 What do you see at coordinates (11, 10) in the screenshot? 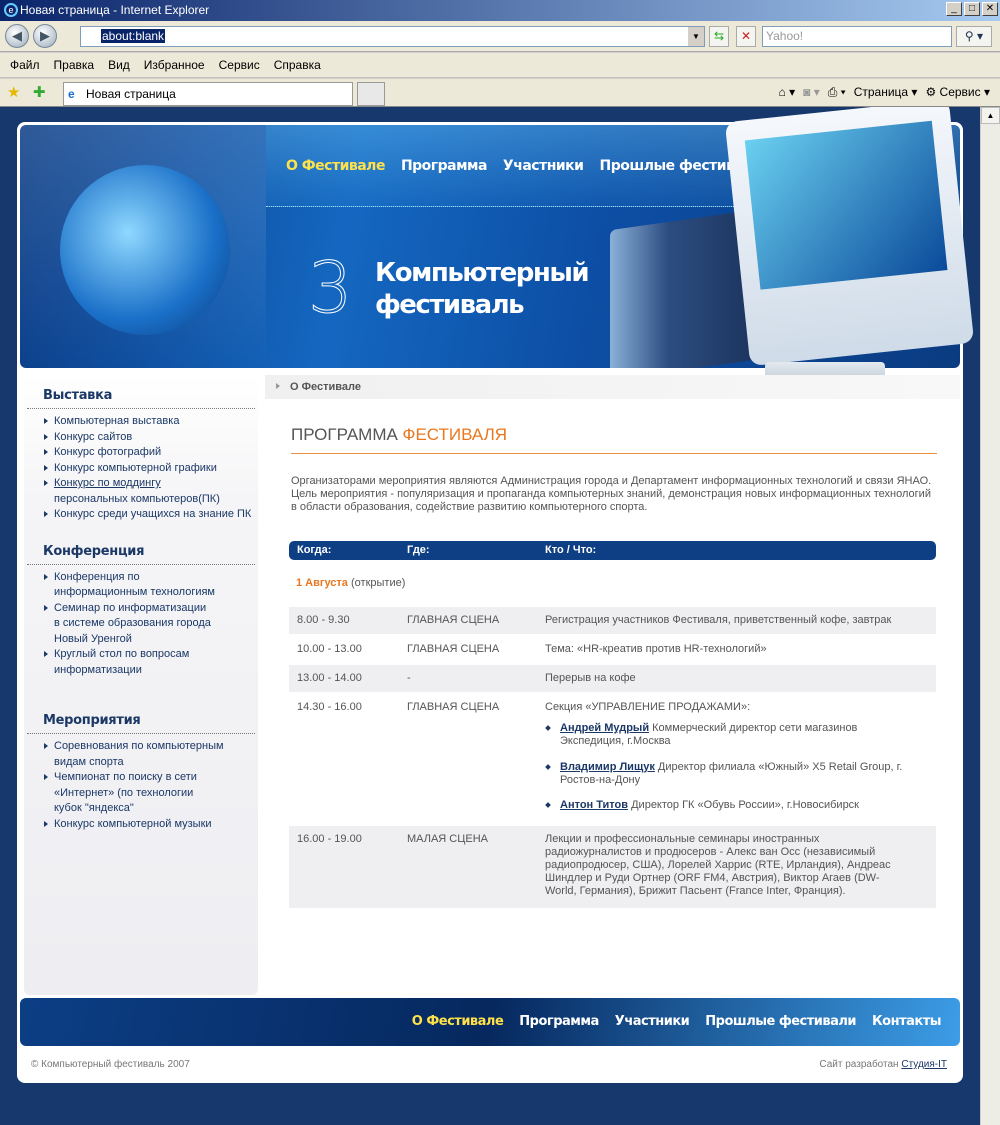
I see `ie-logo-icon: e` at bounding box center [11, 10].